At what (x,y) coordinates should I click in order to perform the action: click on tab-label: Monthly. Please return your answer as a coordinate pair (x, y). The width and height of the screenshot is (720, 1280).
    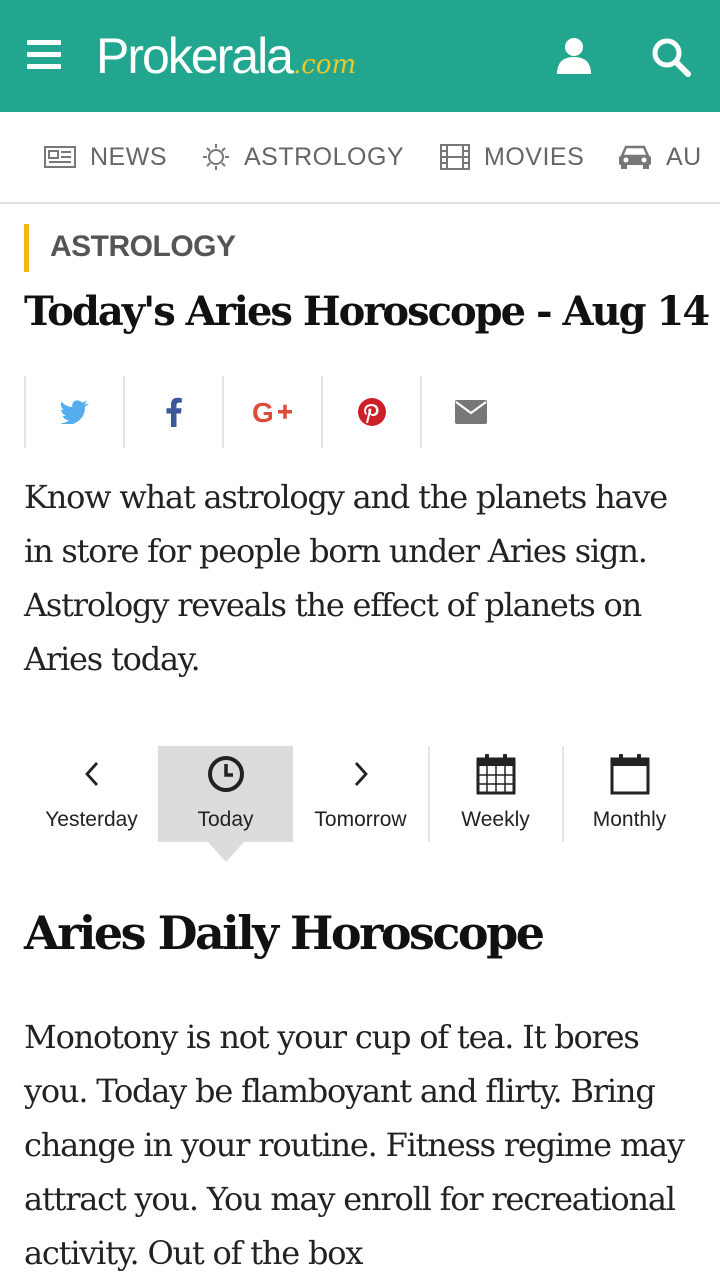
    Looking at the image, I should click on (629, 819).